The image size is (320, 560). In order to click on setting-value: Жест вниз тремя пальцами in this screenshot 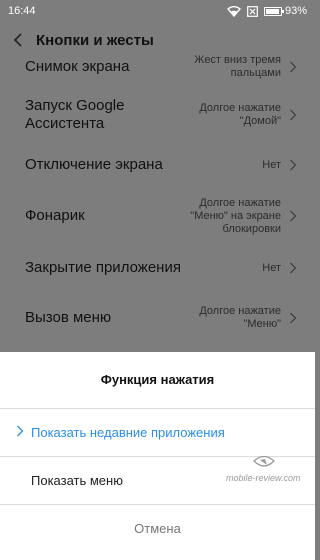, I will do `click(237, 66)`.